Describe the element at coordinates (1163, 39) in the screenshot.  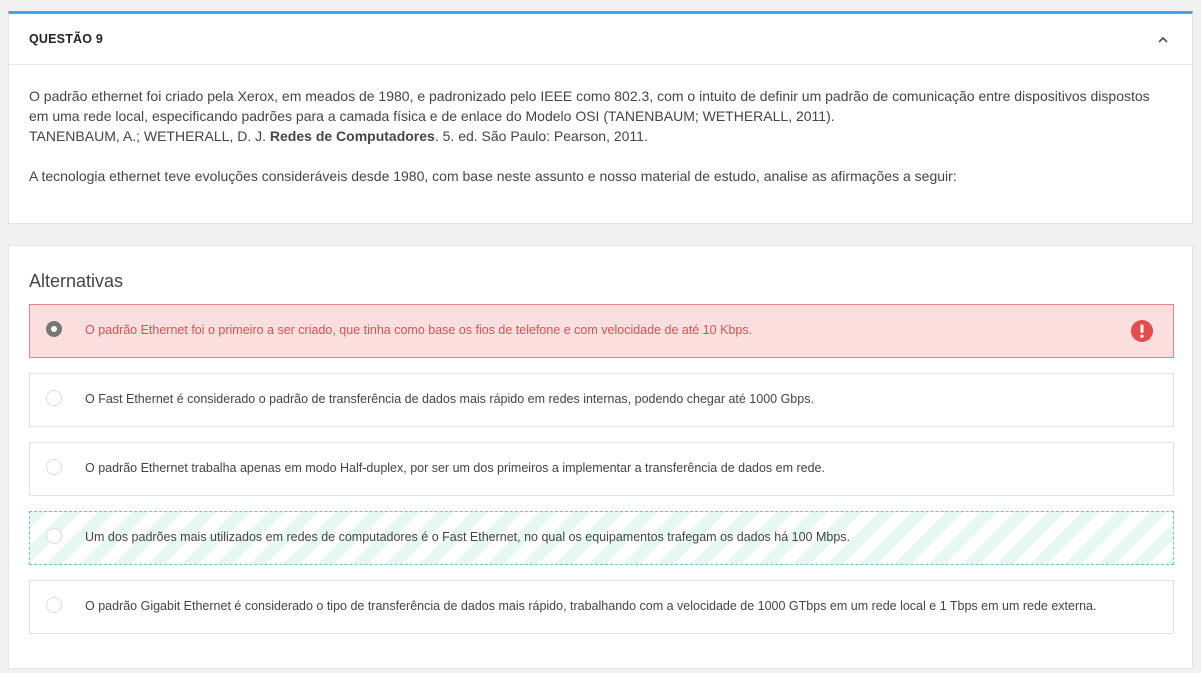
I see `chevron-up-icon` at that location.